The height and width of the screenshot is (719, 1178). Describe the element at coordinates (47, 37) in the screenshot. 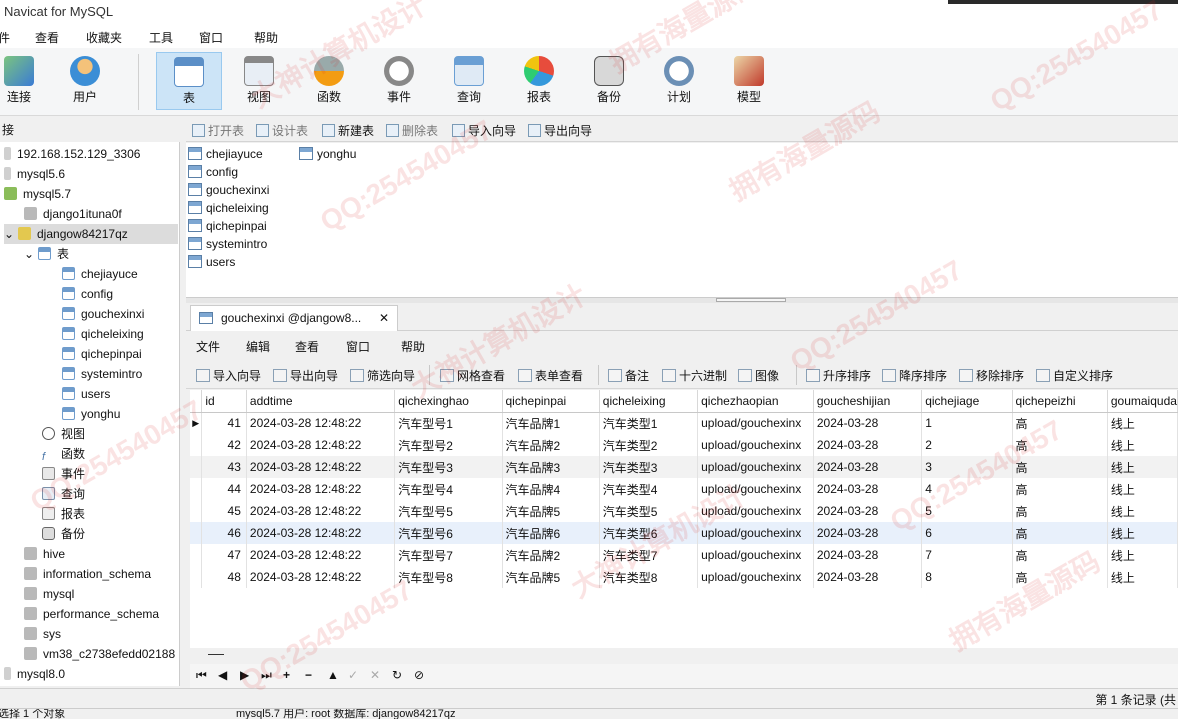

I see `menu-view: 查看` at that location.